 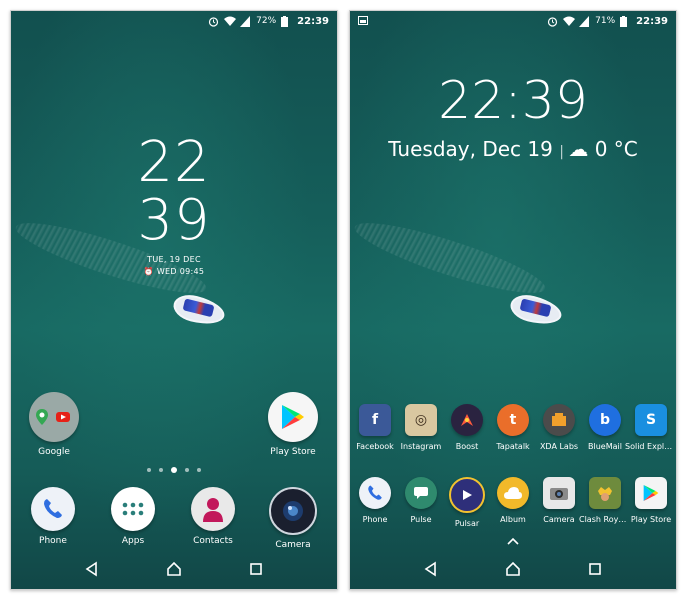 What do you see at coordinates (578, 149) in the screenshot?
I see `cloud-icon: ☁` at bounding box center [578, 149].